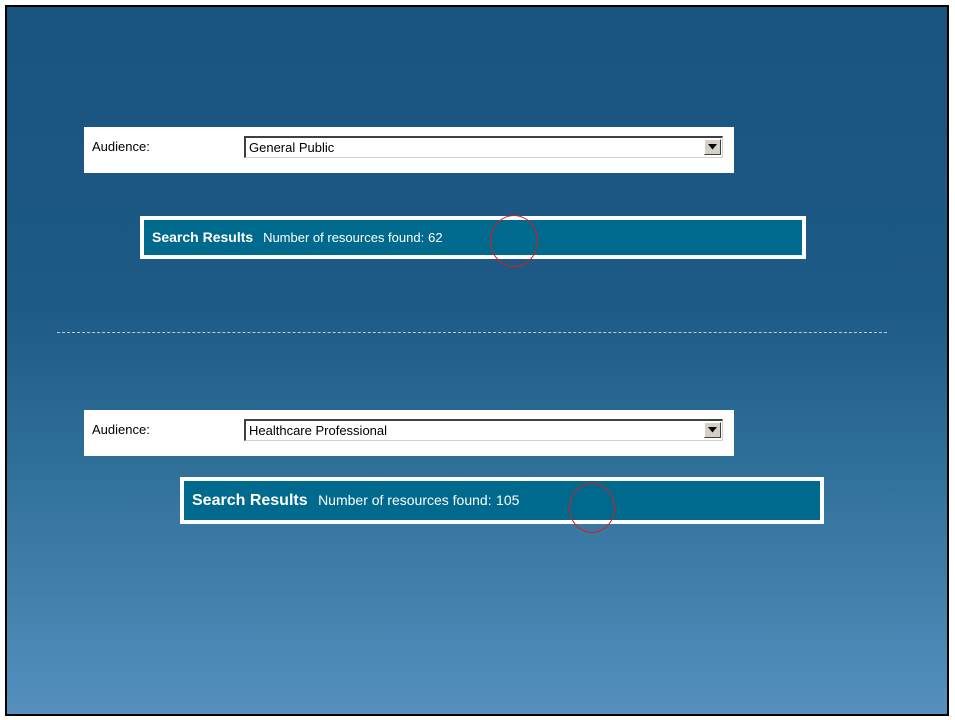  I want to click on audience-select: General Public, so click(483, 147).